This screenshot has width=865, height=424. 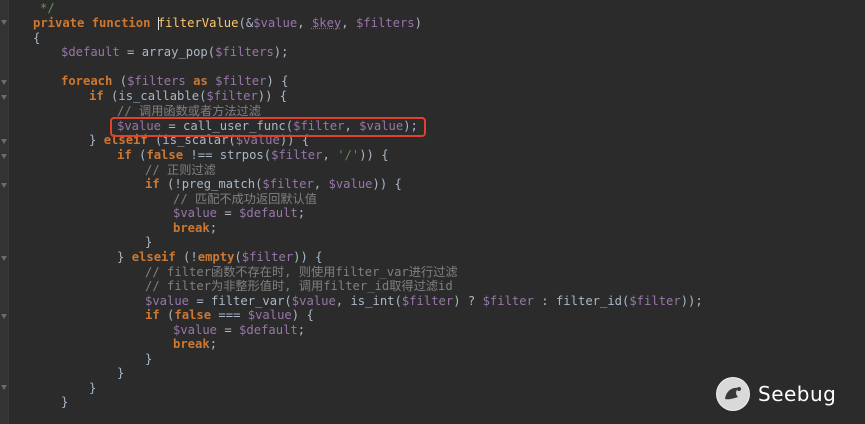 I want to click on code-token: !== strpos(, so click(x=227, y=155).